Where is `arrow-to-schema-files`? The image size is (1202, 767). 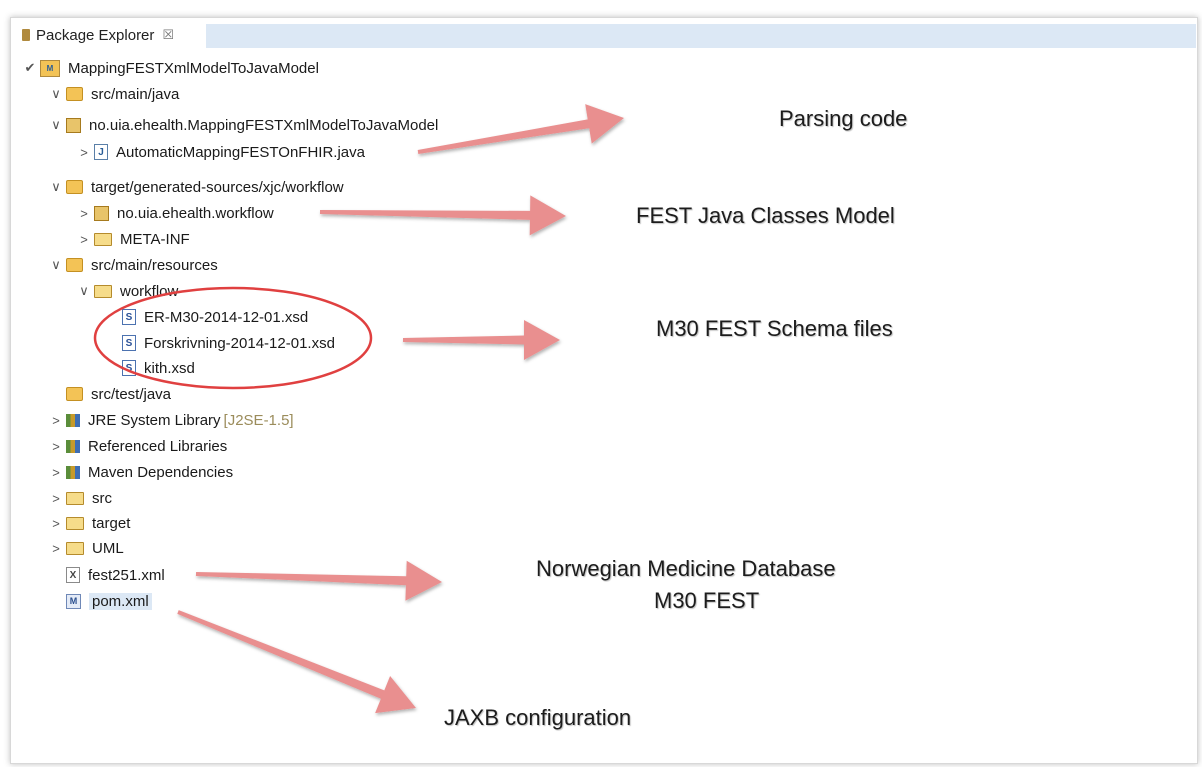 arrow-to-schema-files is located at coordinates (481, 340).